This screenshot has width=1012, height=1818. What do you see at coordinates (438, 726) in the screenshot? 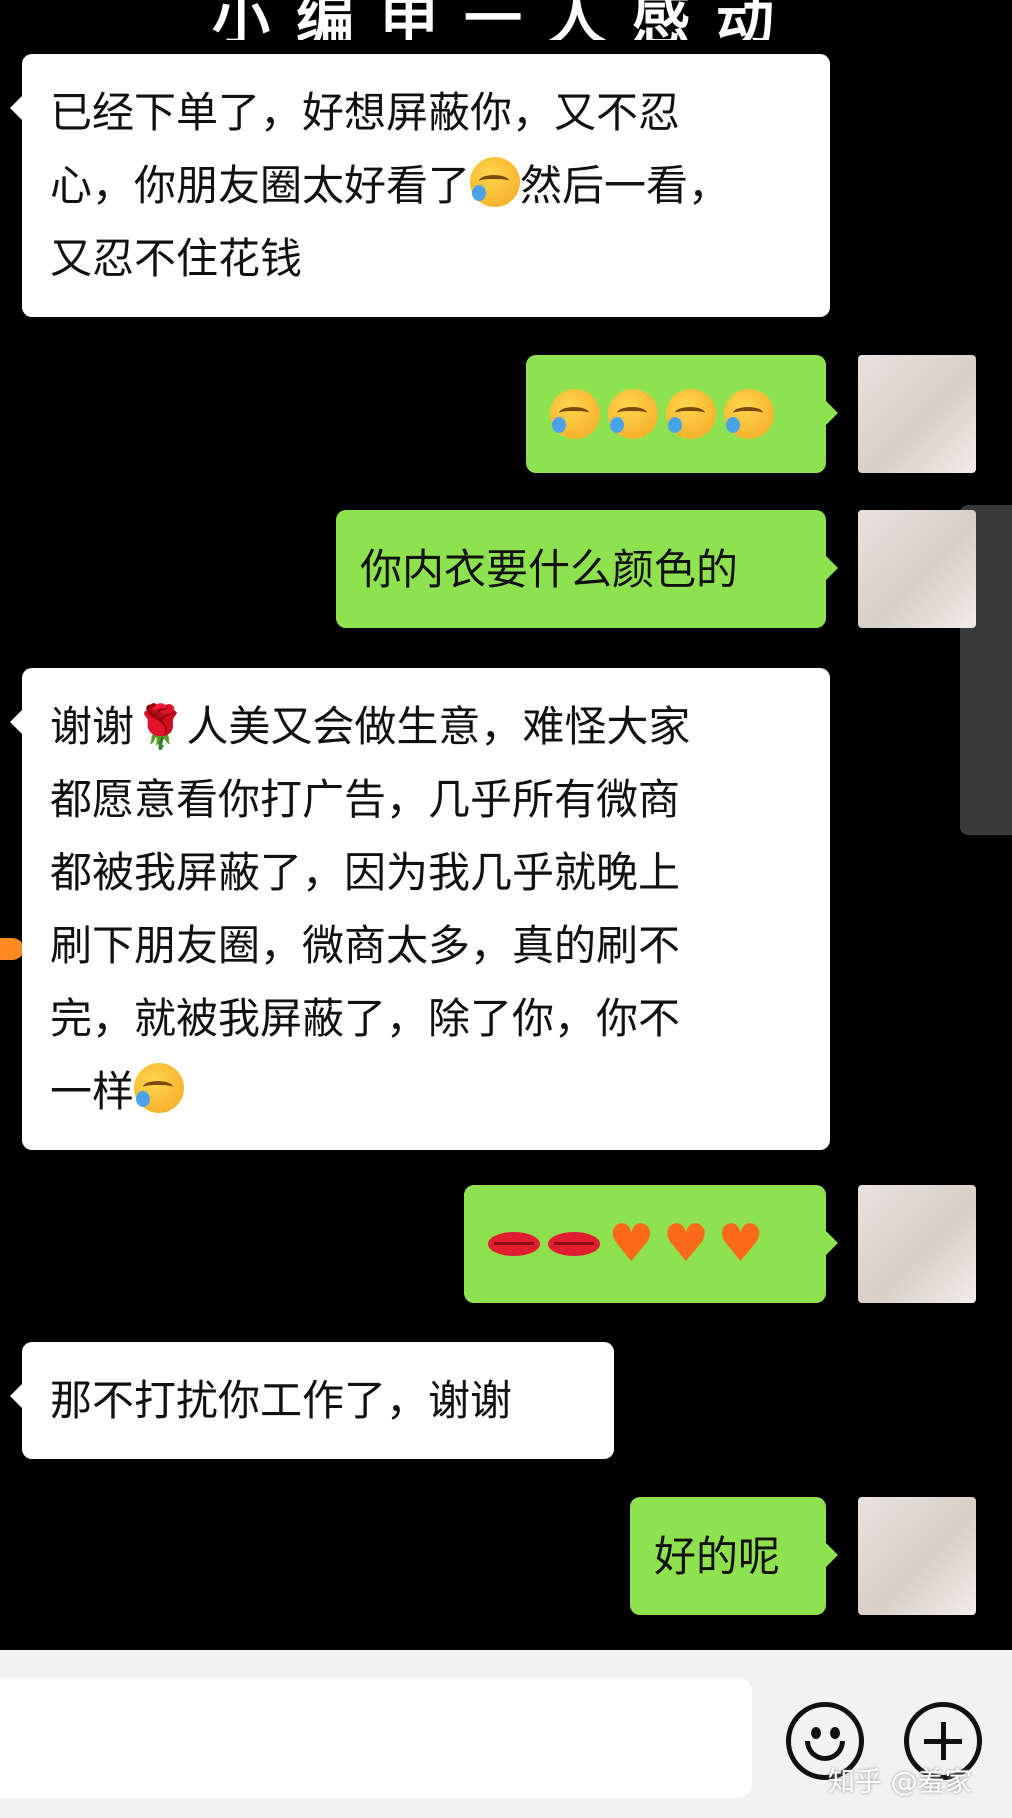
I see `message-text: 人美又会做生意，难怪大家` at bounding box center [438, 726].